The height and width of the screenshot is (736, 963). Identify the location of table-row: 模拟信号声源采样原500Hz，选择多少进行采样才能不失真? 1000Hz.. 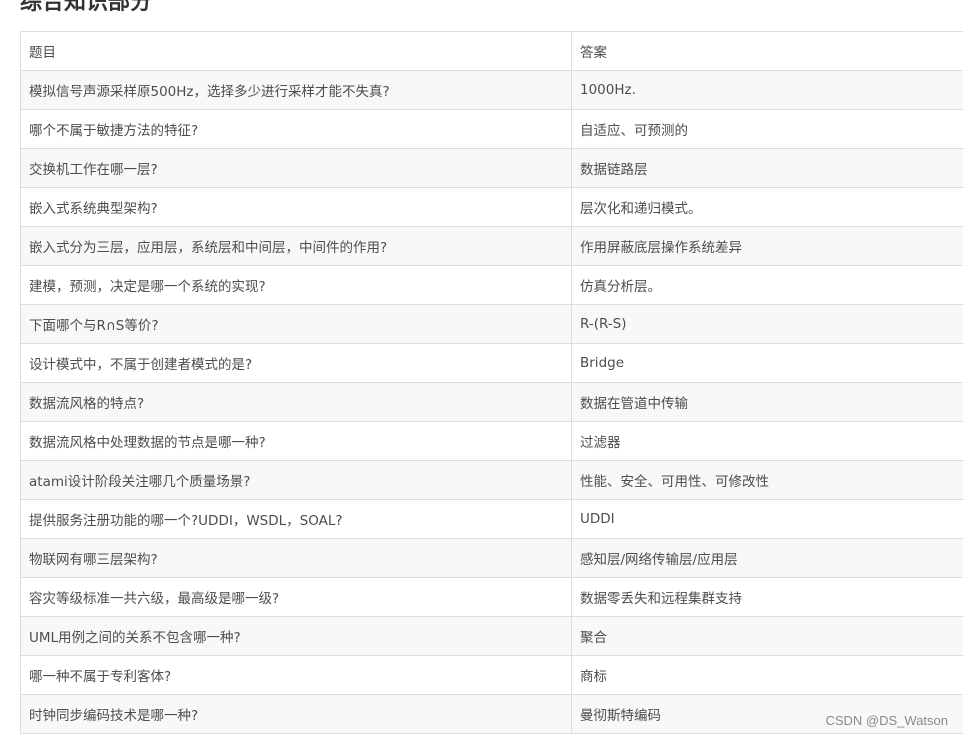
(491, 90).